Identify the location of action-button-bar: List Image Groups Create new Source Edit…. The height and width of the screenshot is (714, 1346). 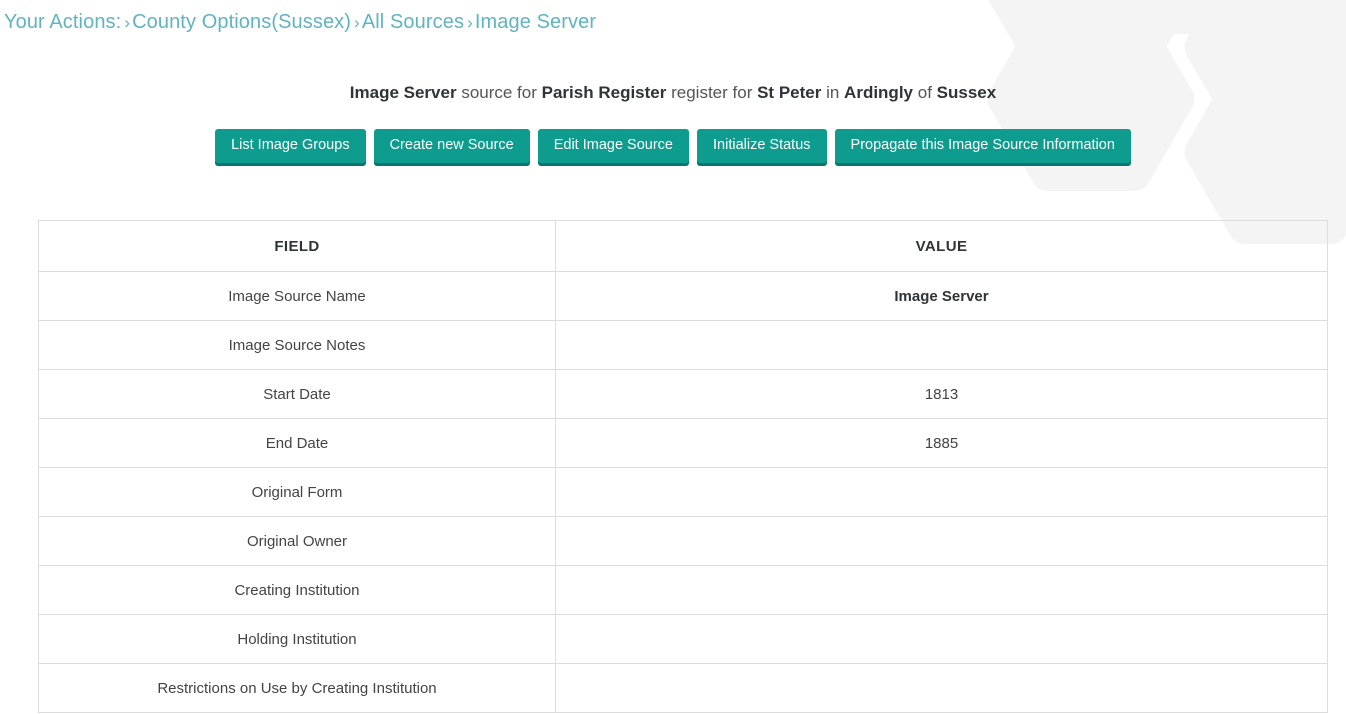
(673, 146).